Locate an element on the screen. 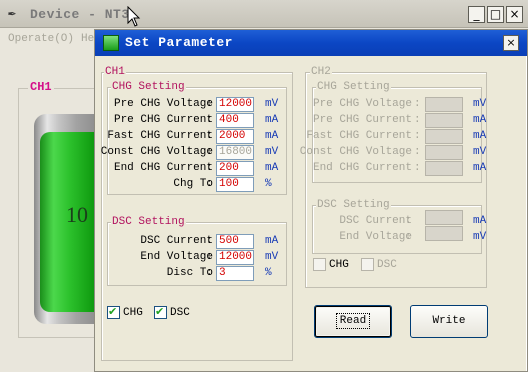 Image resolution: width=528 pixels, height=372 pixels. ch1-end-chg-current-unit: mA is located at coordinates (272, 168).